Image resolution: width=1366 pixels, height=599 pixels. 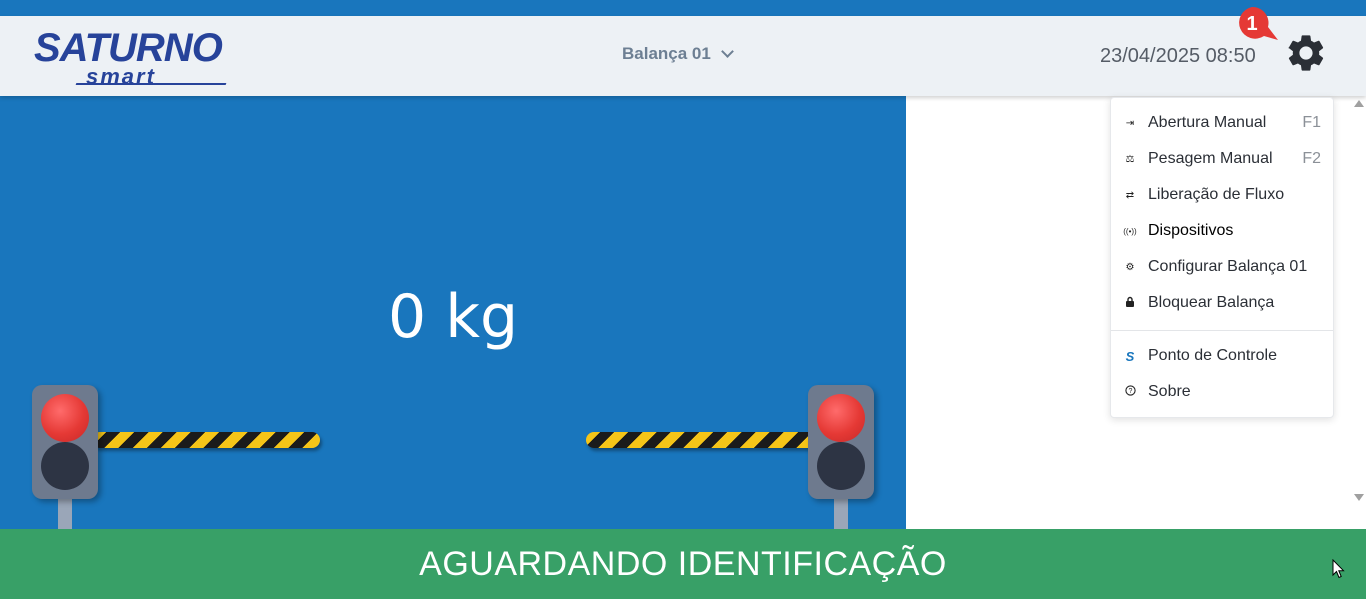 I want to click on top-strip, so click(x=683, y=8).